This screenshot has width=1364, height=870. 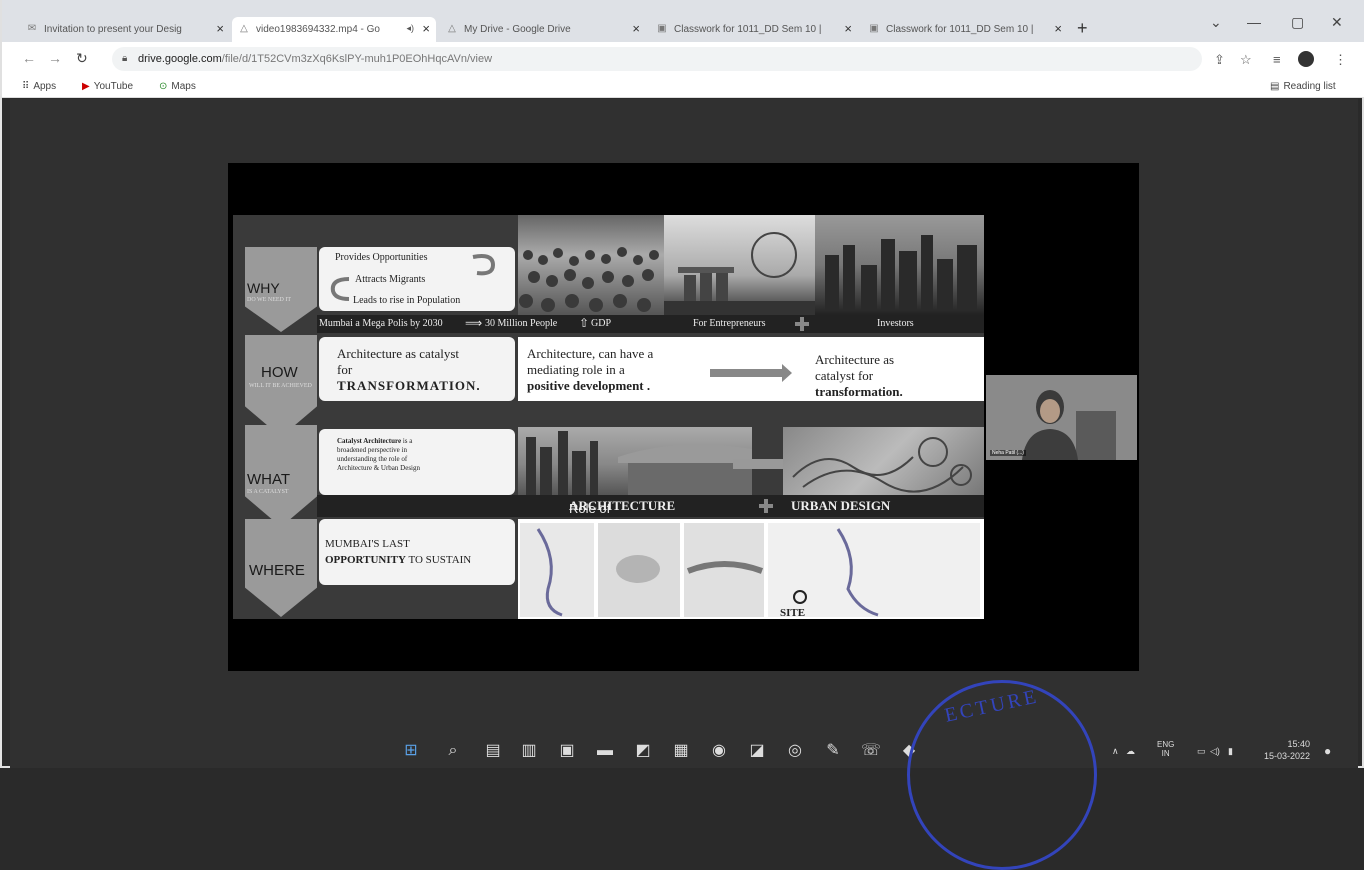 What do you see at coordinates (484, 265) in the screenshot?
I see `curved-arrow-icon` at bounding box center [484, 265].